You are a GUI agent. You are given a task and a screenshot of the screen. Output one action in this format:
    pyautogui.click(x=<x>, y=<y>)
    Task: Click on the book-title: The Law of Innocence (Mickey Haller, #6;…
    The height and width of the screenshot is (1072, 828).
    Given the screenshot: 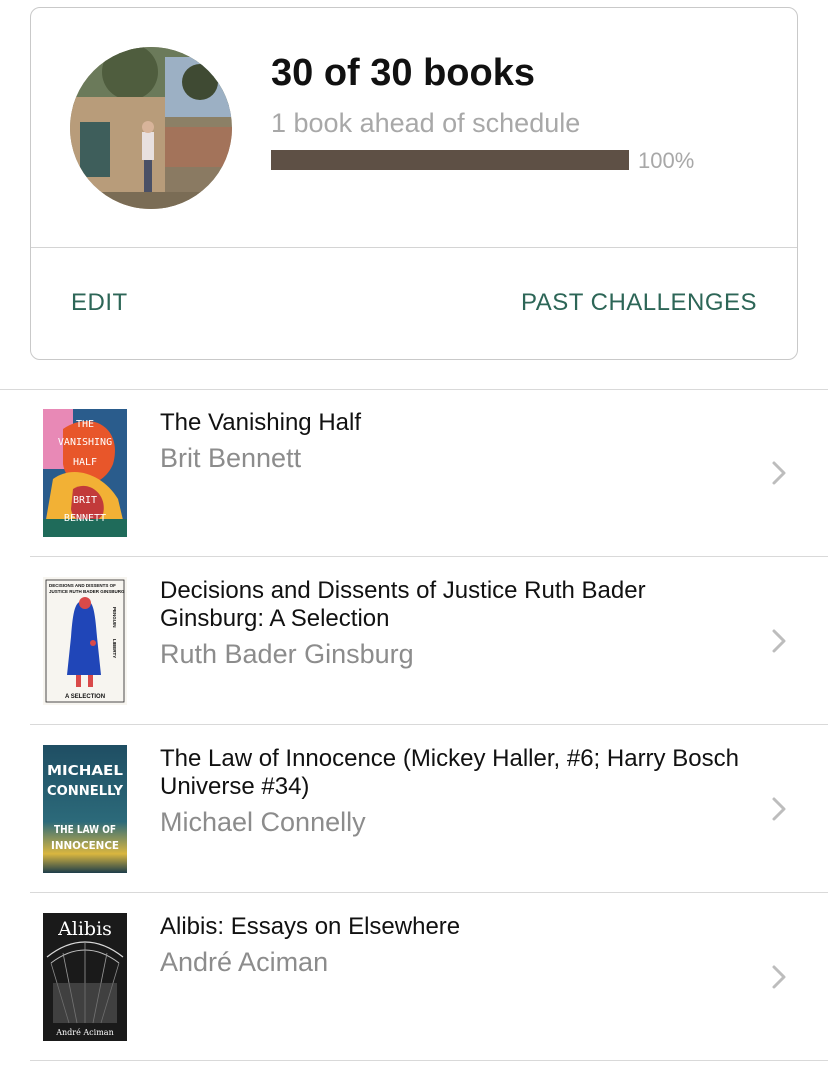 What is the action you would take?
    pyautogui.click(x=449, y=772)
    